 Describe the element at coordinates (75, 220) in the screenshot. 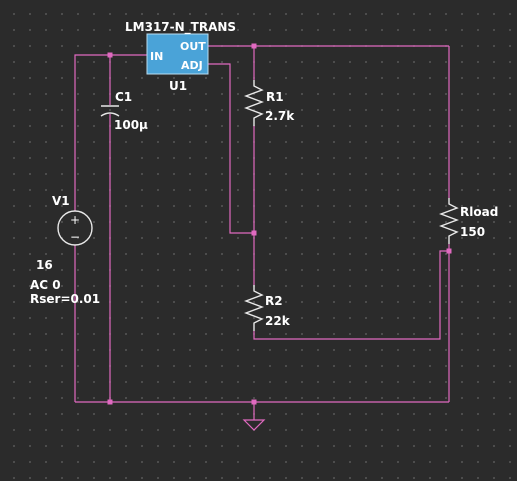

I see `voltage-source-plus-icon: +` at that location.